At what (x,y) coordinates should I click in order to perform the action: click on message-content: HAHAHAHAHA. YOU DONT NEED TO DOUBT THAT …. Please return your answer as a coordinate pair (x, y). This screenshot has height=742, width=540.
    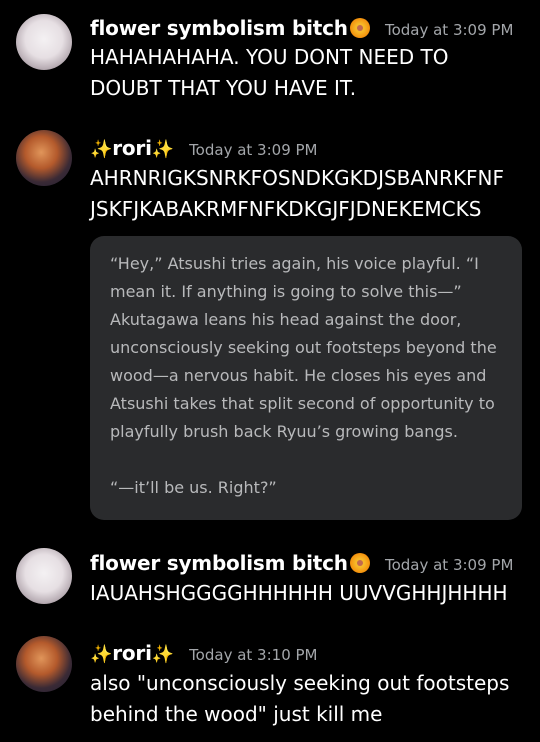
    Looking at the image, I should click on (310, 73).